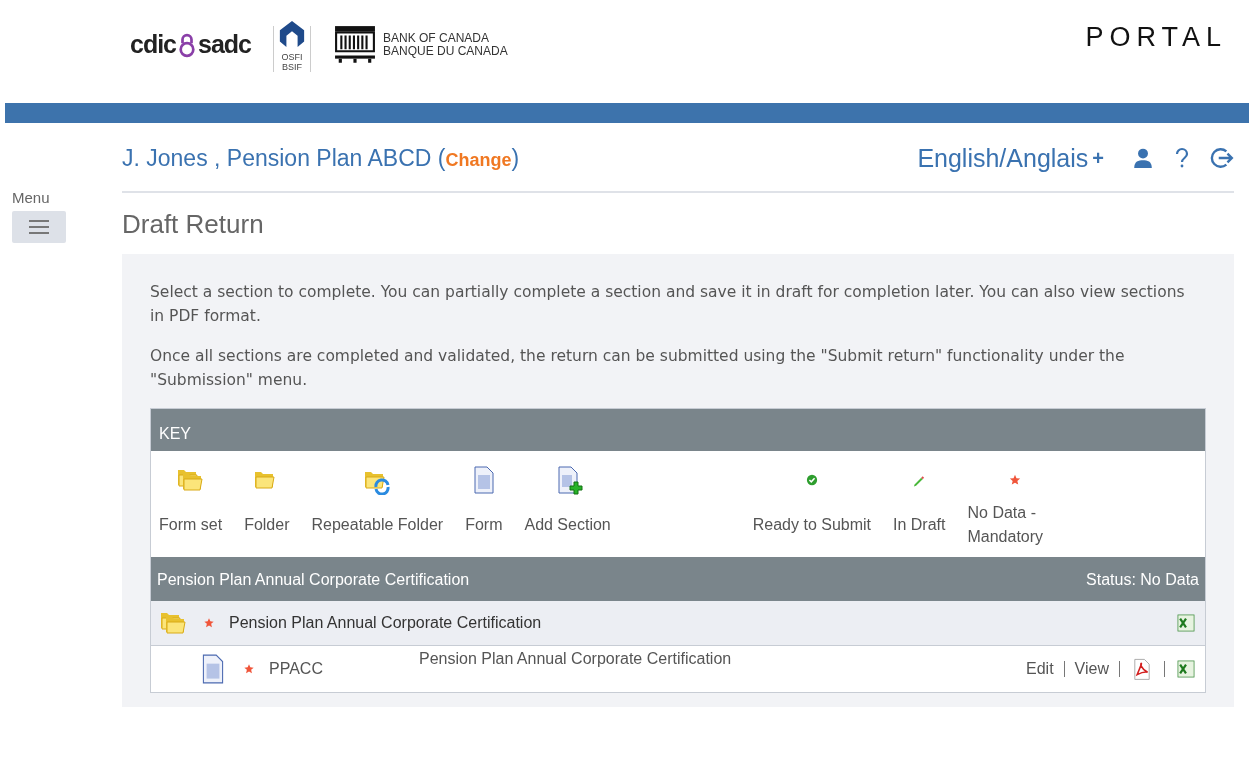 This screenshot has height=760, width=1249. What do you see at coordinates (484, 525) in the screenshot?
I see `key-label: Form` at bounding box center [484, 525].